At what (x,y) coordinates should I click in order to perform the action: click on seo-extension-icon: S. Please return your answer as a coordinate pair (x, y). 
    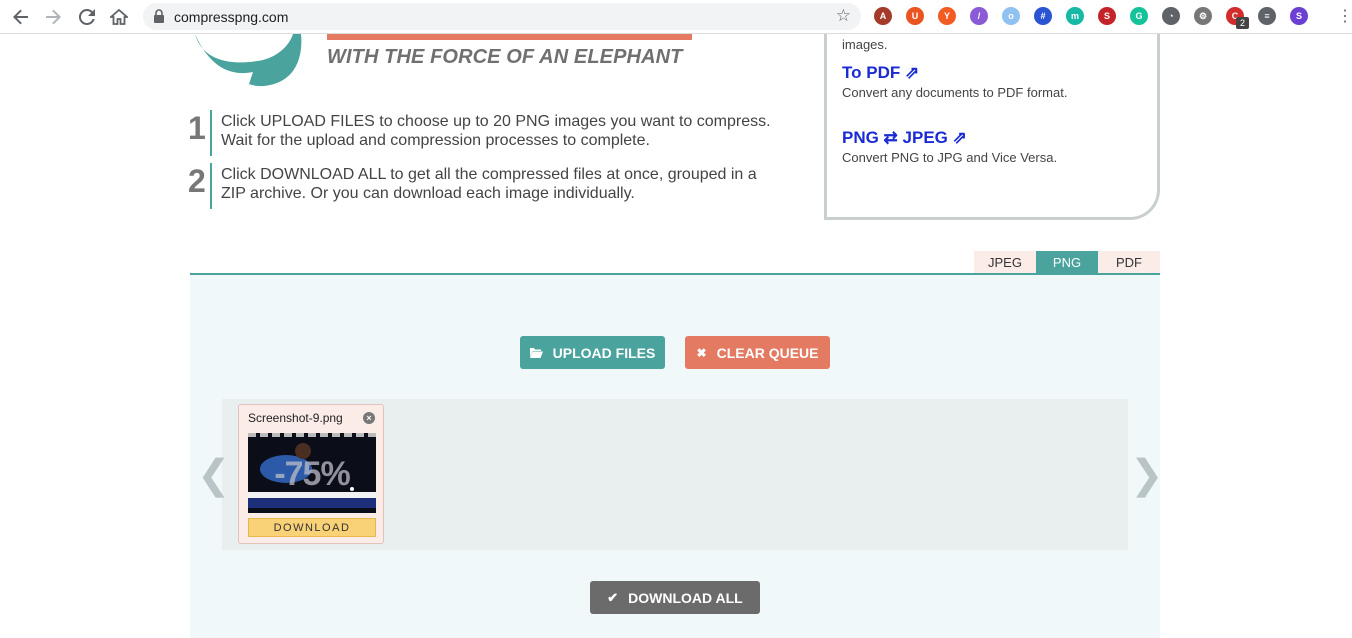
    Looking at the image, I should click on (1107, 16).